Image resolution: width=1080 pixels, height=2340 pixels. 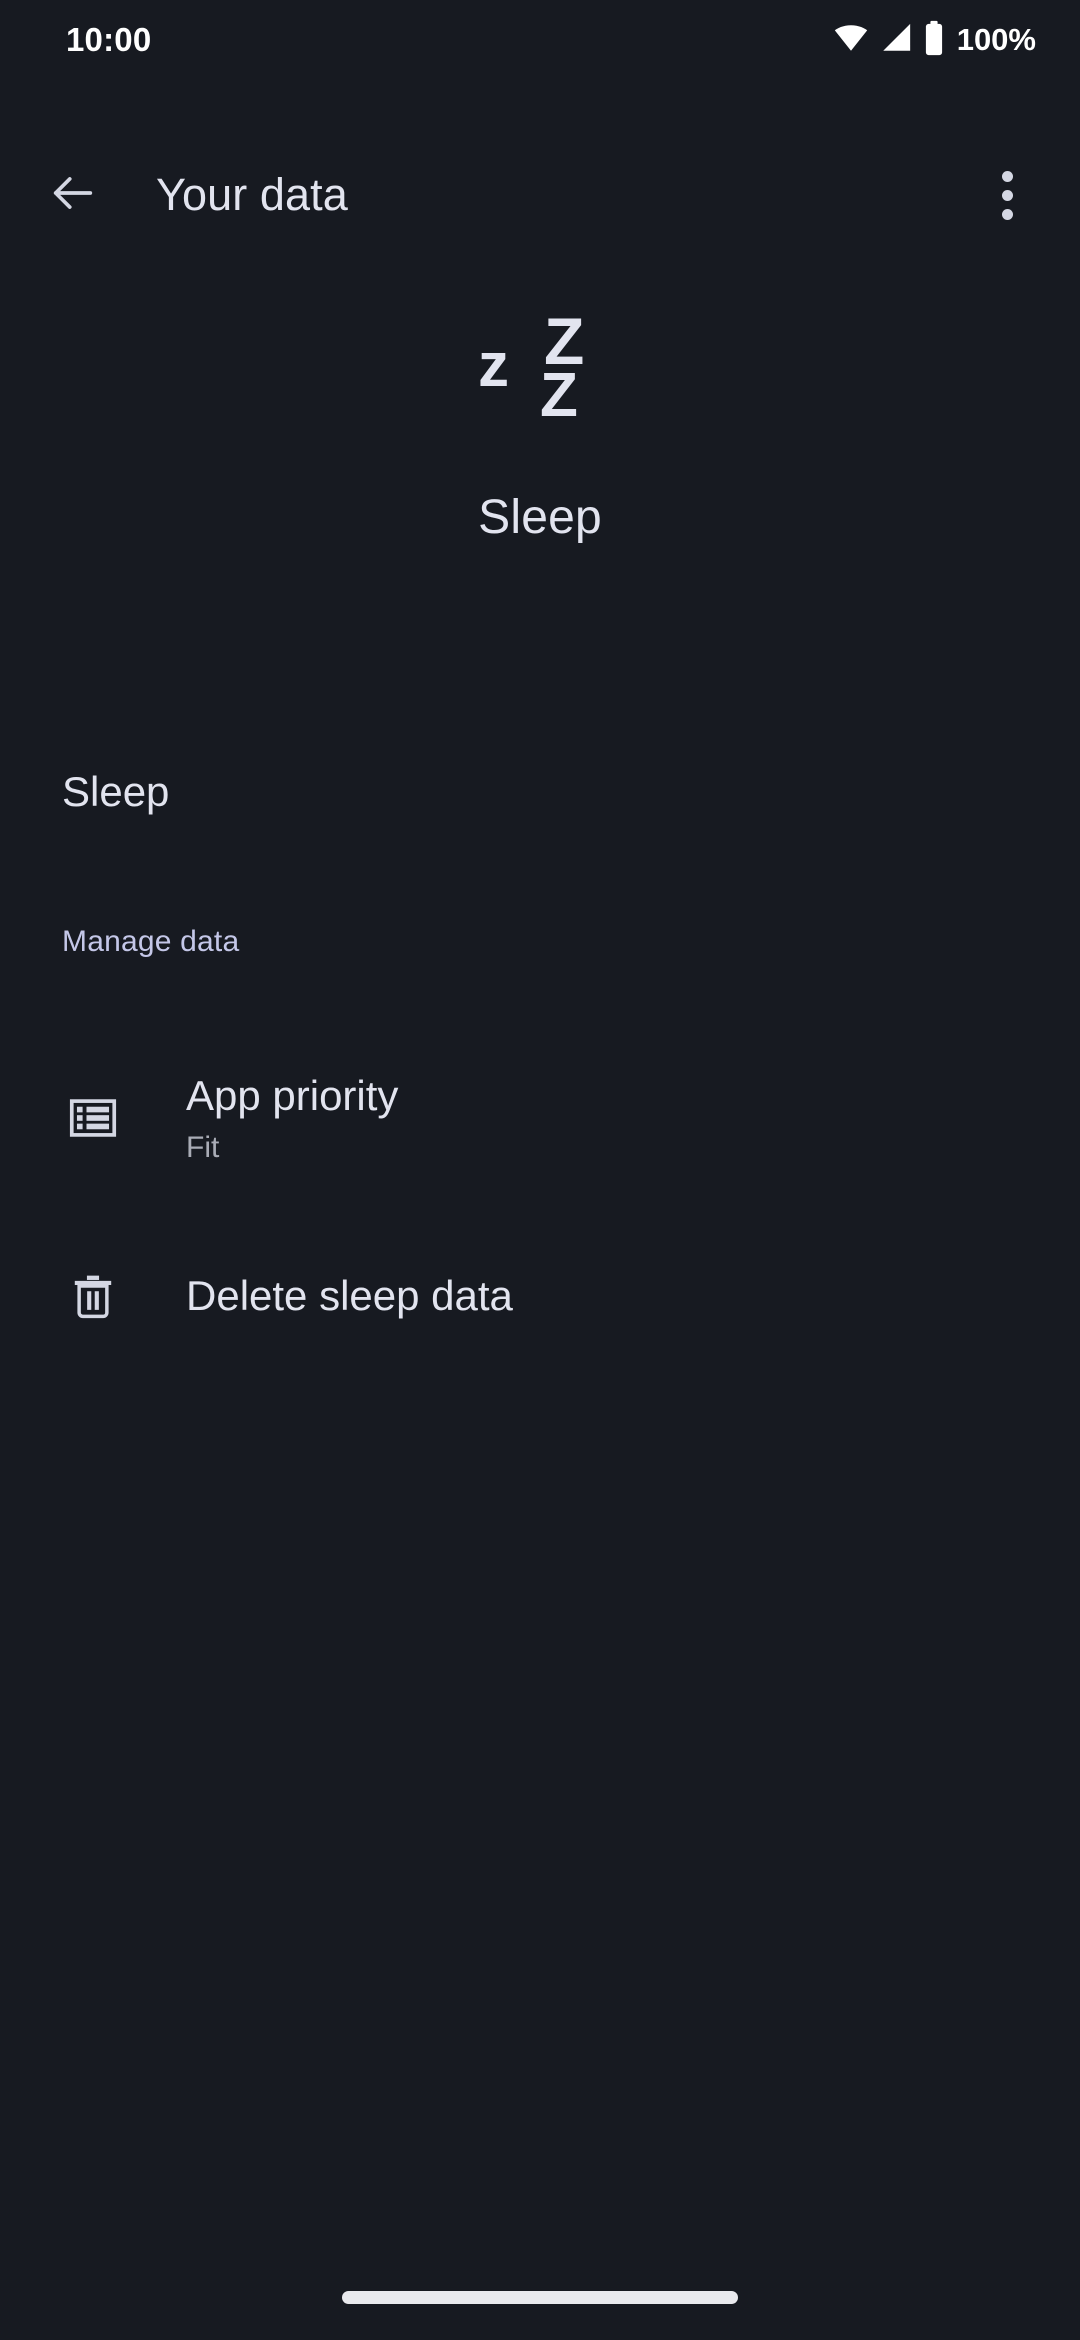 What do you see at coordinates (540, 1118) in the screenshot?
I see `row-app-priority: App priority Fit` at bounding box center [540, 1118].